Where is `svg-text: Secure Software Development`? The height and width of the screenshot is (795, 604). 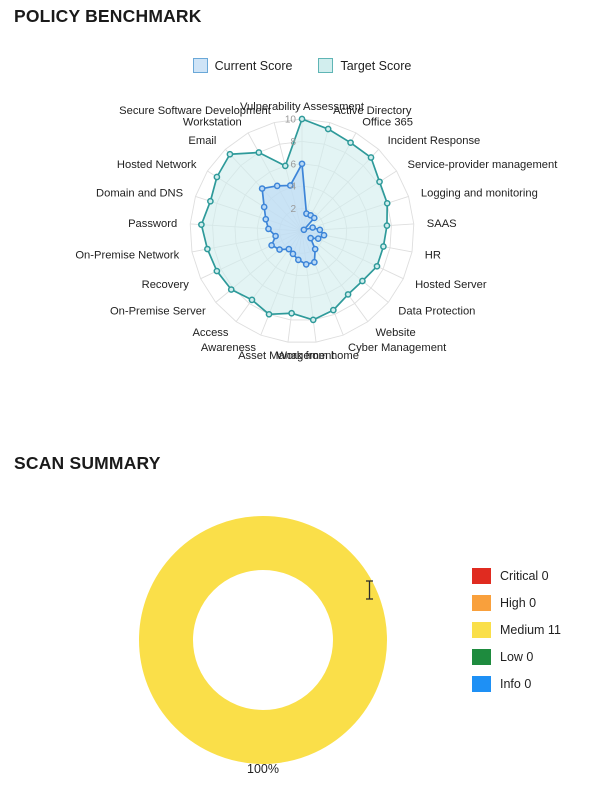 svg-text: Secure Software Development is located at coordinates (195, 111).